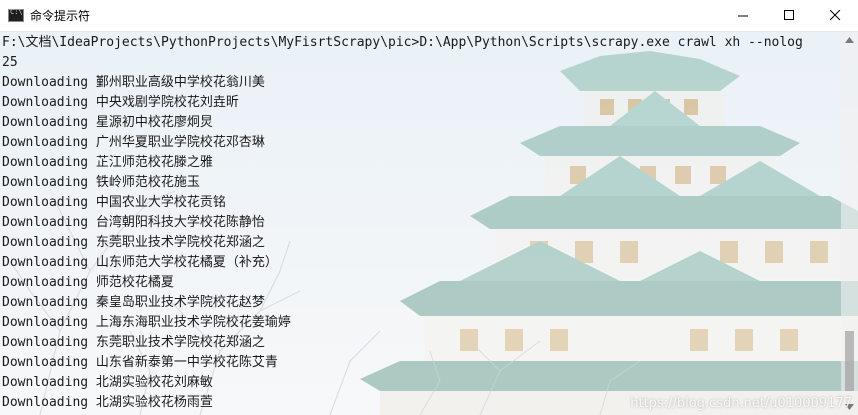  I want to click on output-line: Downloading 广州华夏职业学院校花邓杏琳, so click(133, 142).